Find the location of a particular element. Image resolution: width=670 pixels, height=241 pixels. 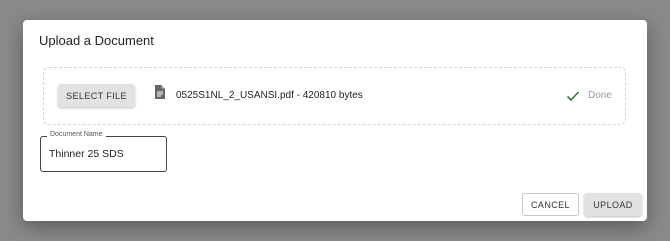

file-info: 0525S1NL_2_USANSI.pdf - 420810 bytes is located at coordinates (269, 95).